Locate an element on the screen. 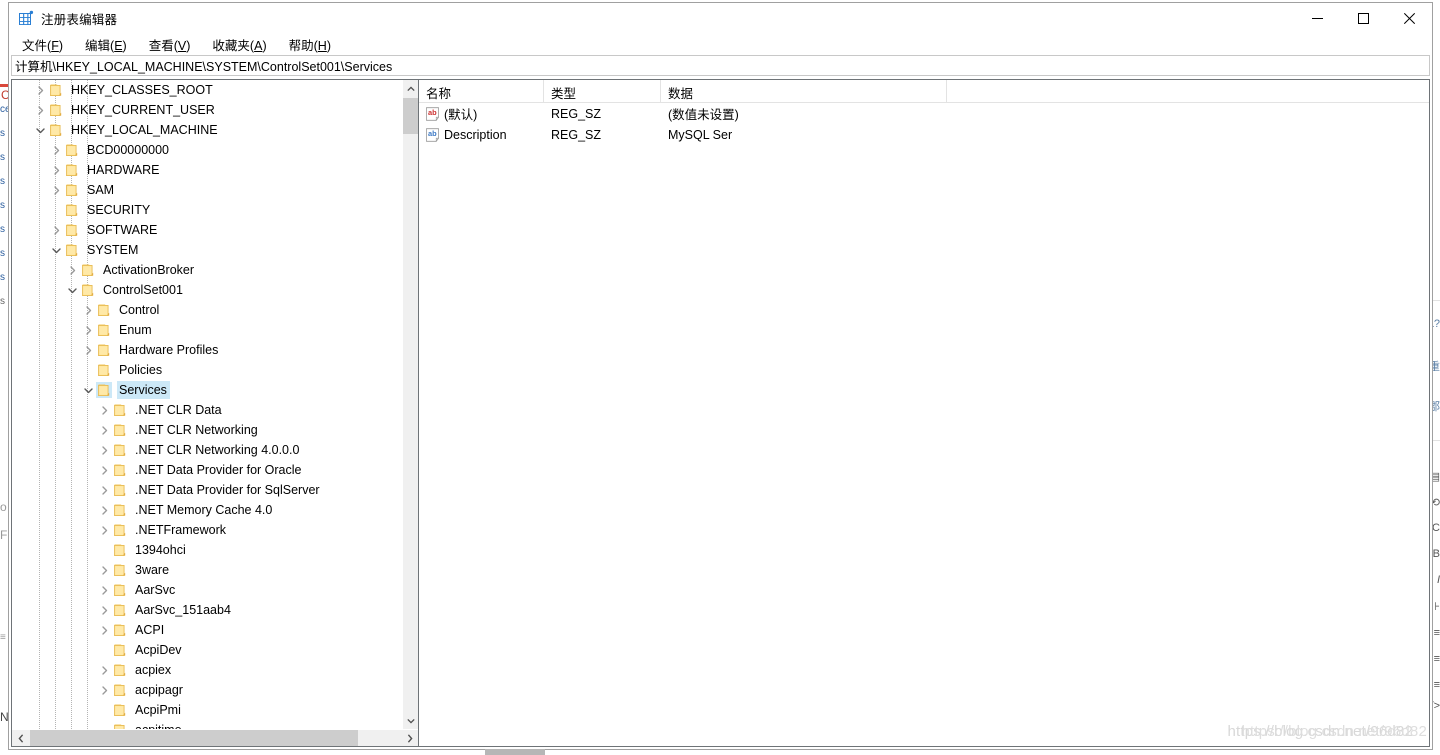 The image size is (1440, 755). tree-node-label: .NET Memory Cache 4.0 is located at coordinates (204, 510).